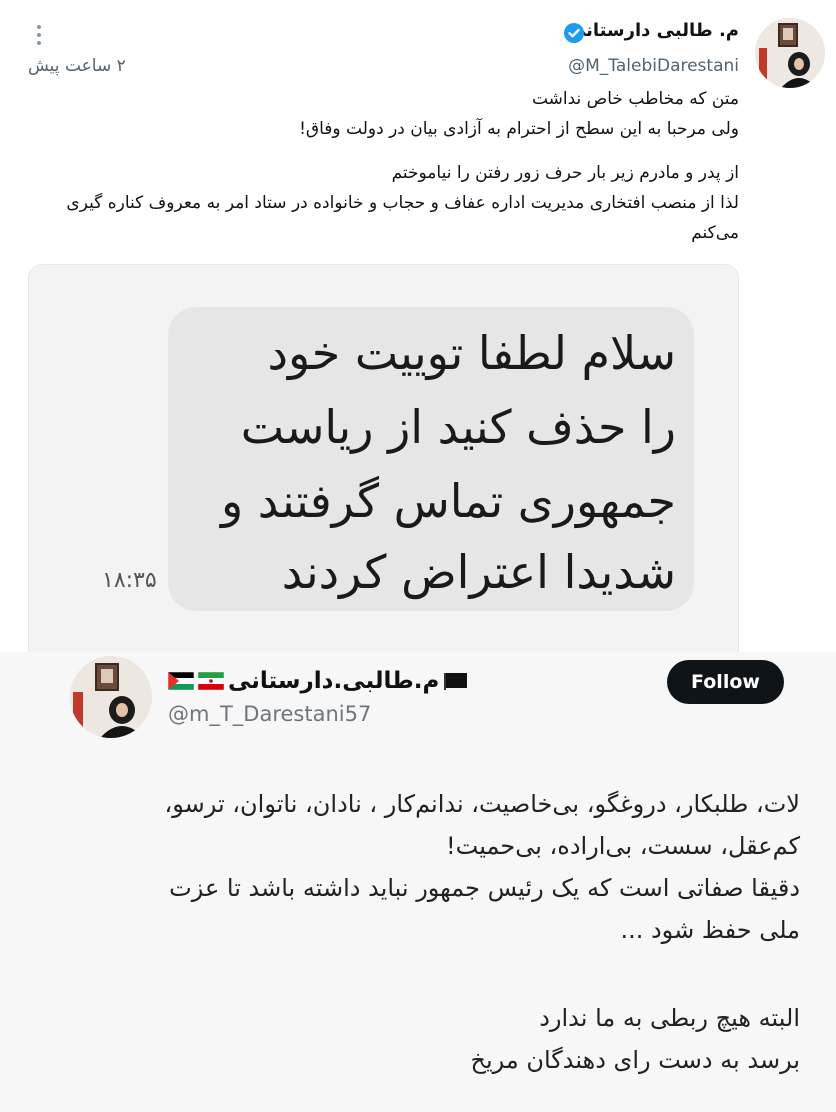 The image size is (836, 1112). I want to click on more-options-icon, so click(39, 35).